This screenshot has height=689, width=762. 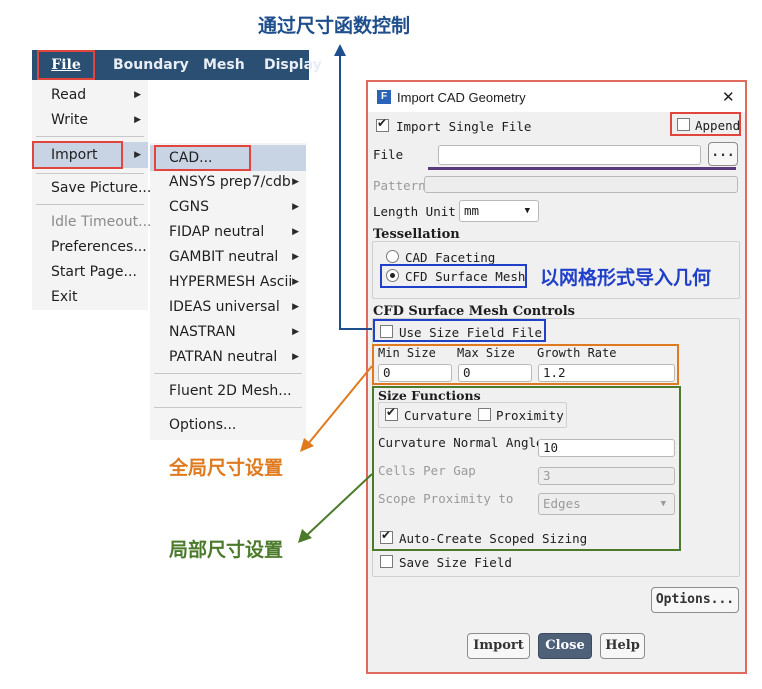 I want to click on orange-arrow, so click(x=340, y=405).